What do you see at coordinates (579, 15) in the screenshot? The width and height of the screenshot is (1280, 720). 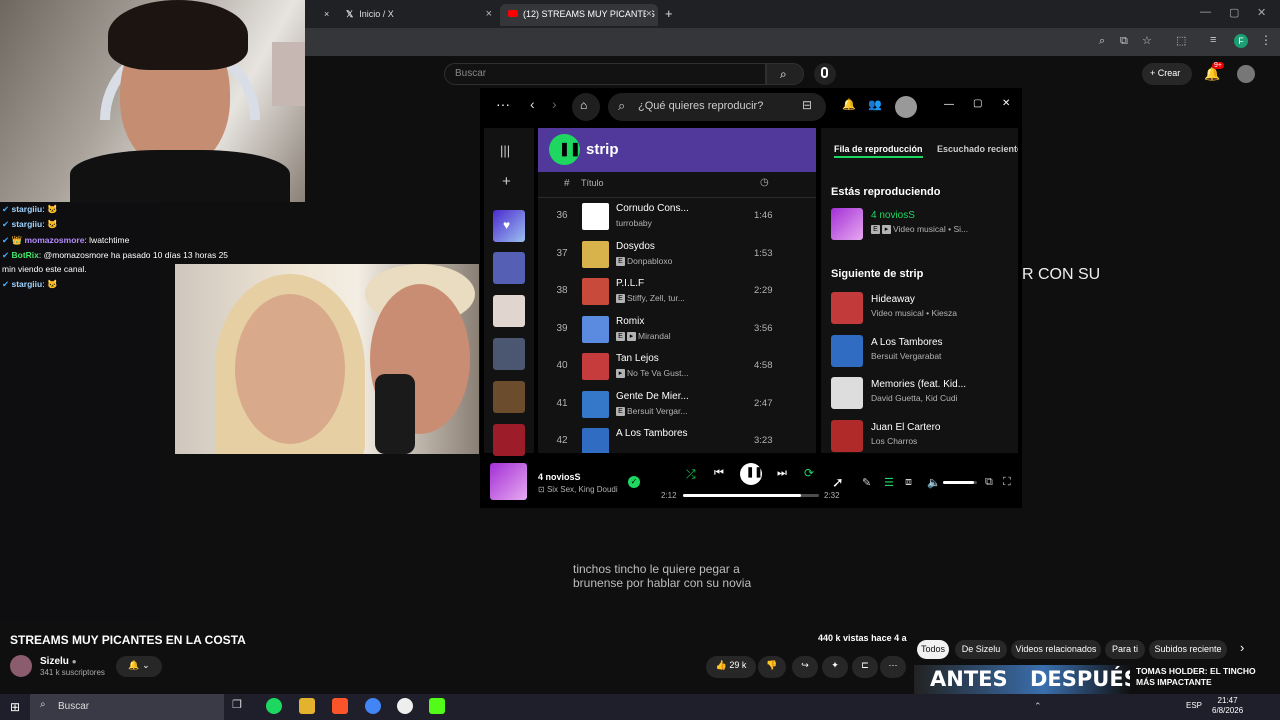 I see `tab-youtube: (12) STREAMS MUY PICANTES E ×` at bounding box center [579, 15].